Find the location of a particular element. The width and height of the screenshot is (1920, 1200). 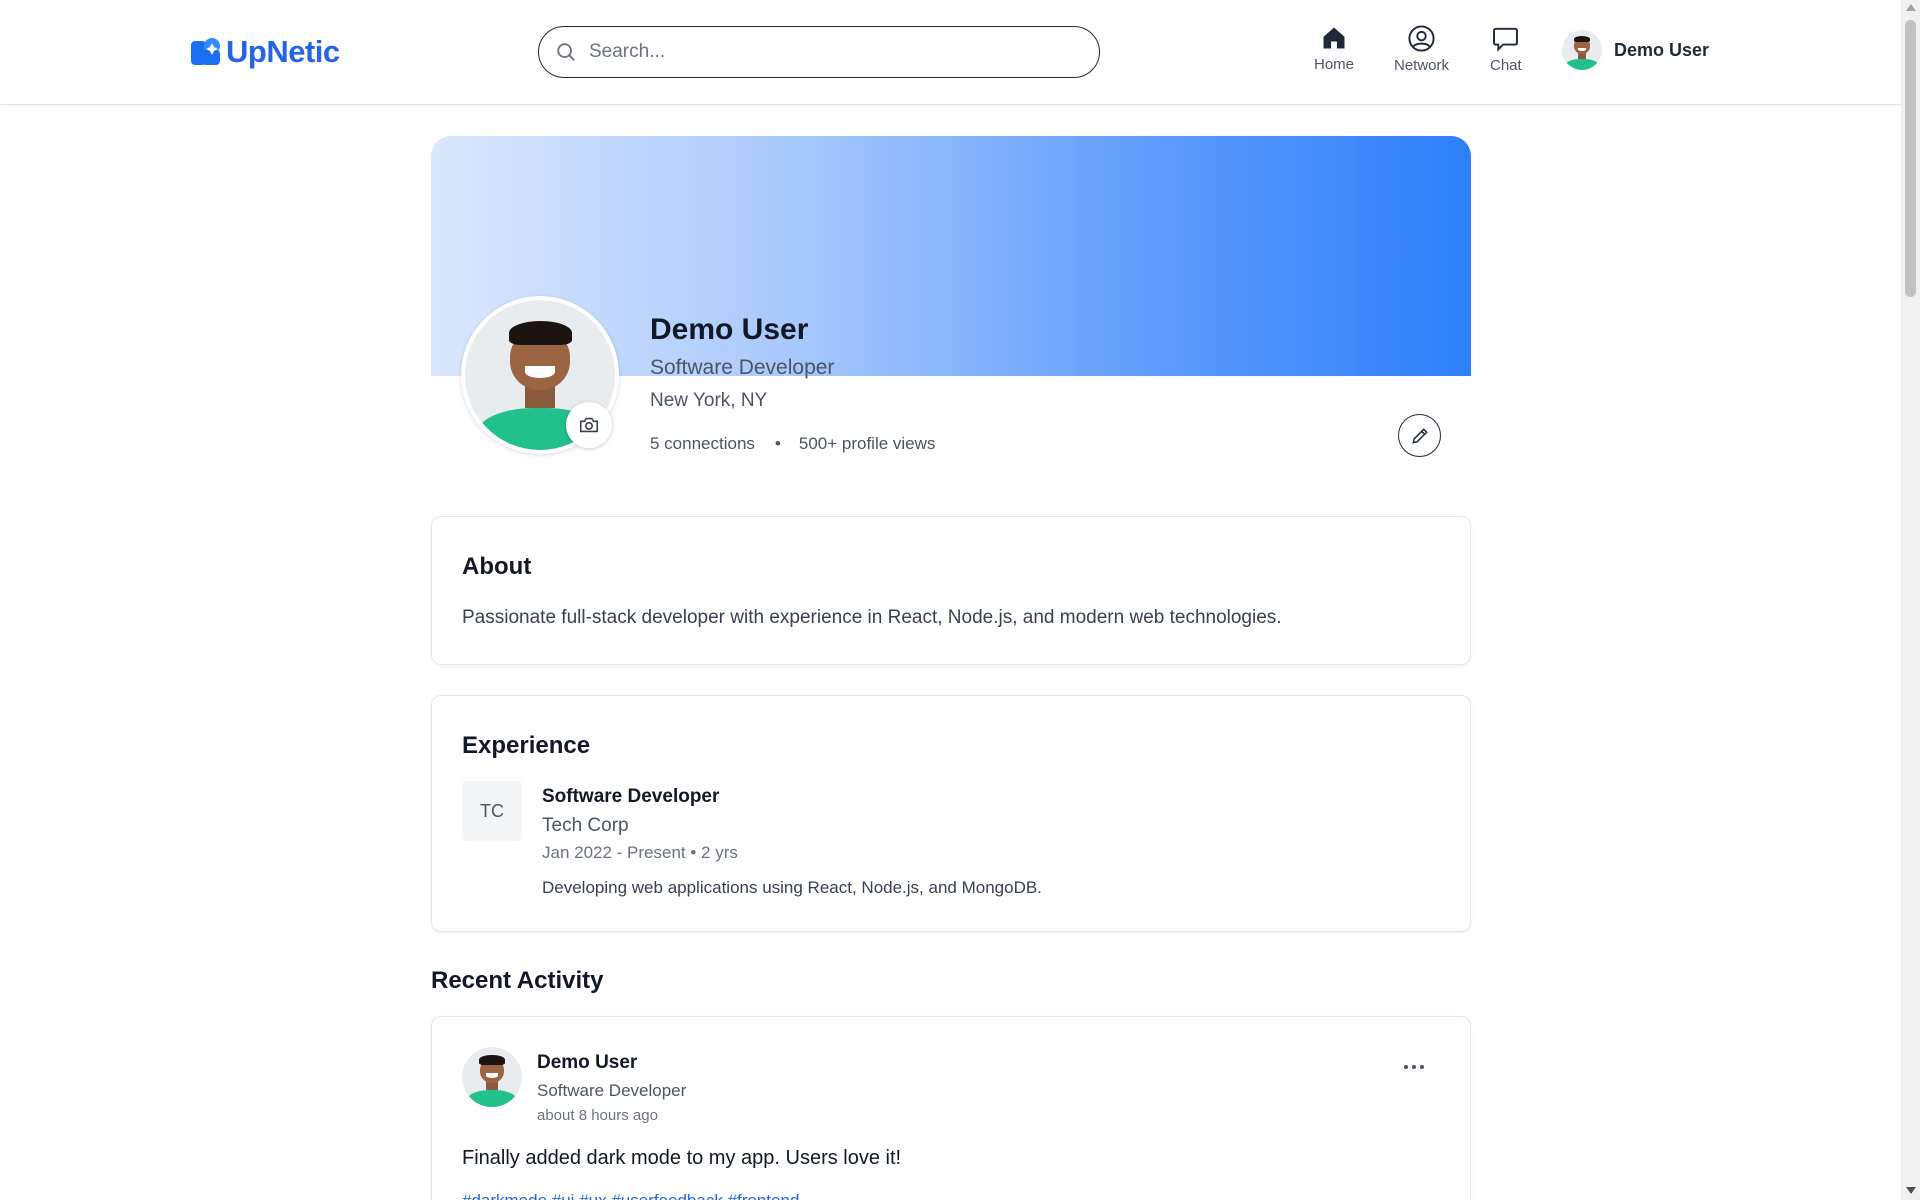

more-horizontal-icon is located at coordinates (1414, 1067).